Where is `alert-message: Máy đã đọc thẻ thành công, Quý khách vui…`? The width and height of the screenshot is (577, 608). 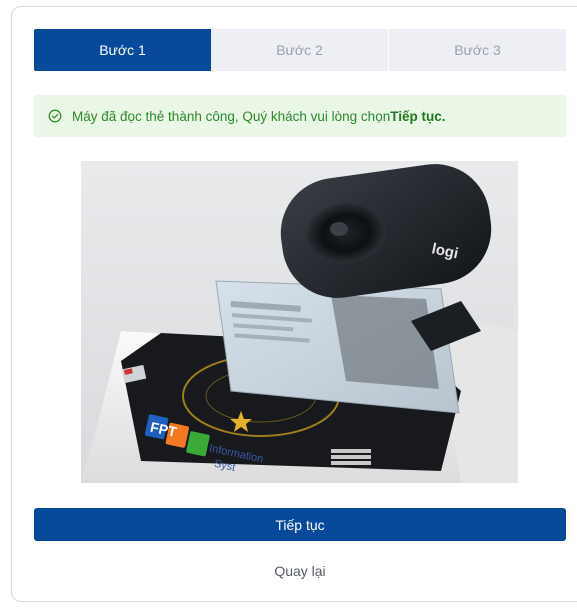 alert-message: Máy đã đọc thẻ thành công, Quý khách vui… is located at coordinates (231, 116).